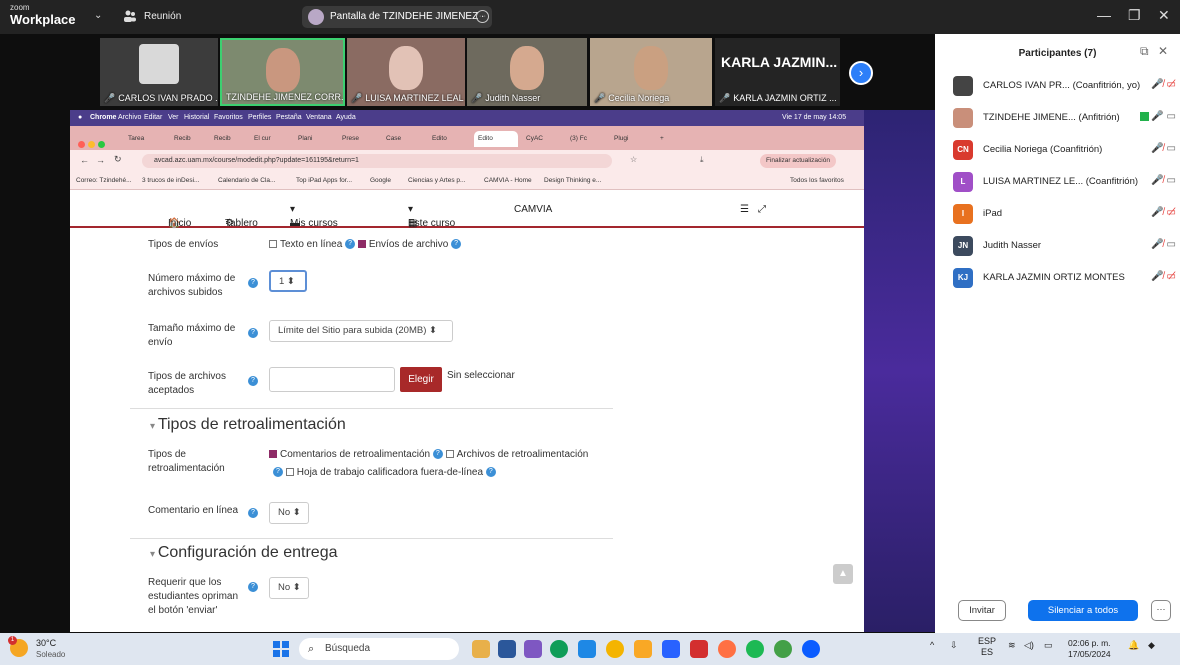  What do you see at coordinates (576, 139) in the screenshot?
I see `browser-tab: (3) Fc` at bounding box center [576, 139].